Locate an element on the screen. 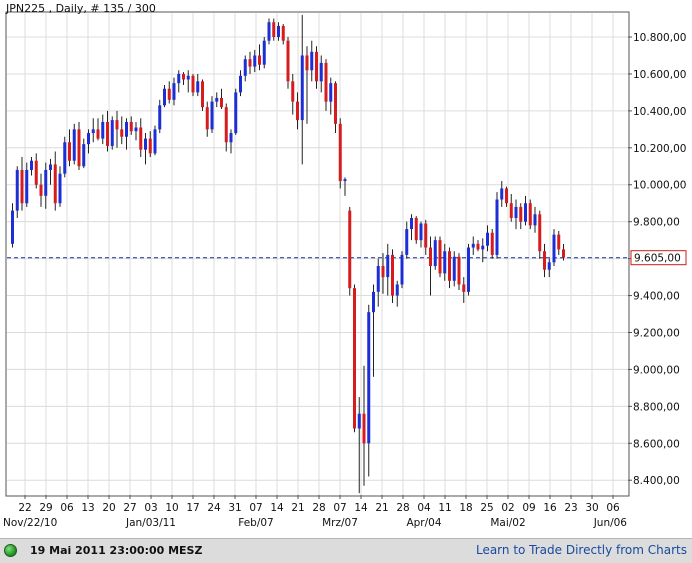 The image size is (692, 563). x-tick-label: 10 is located at coordinates (171, 508).